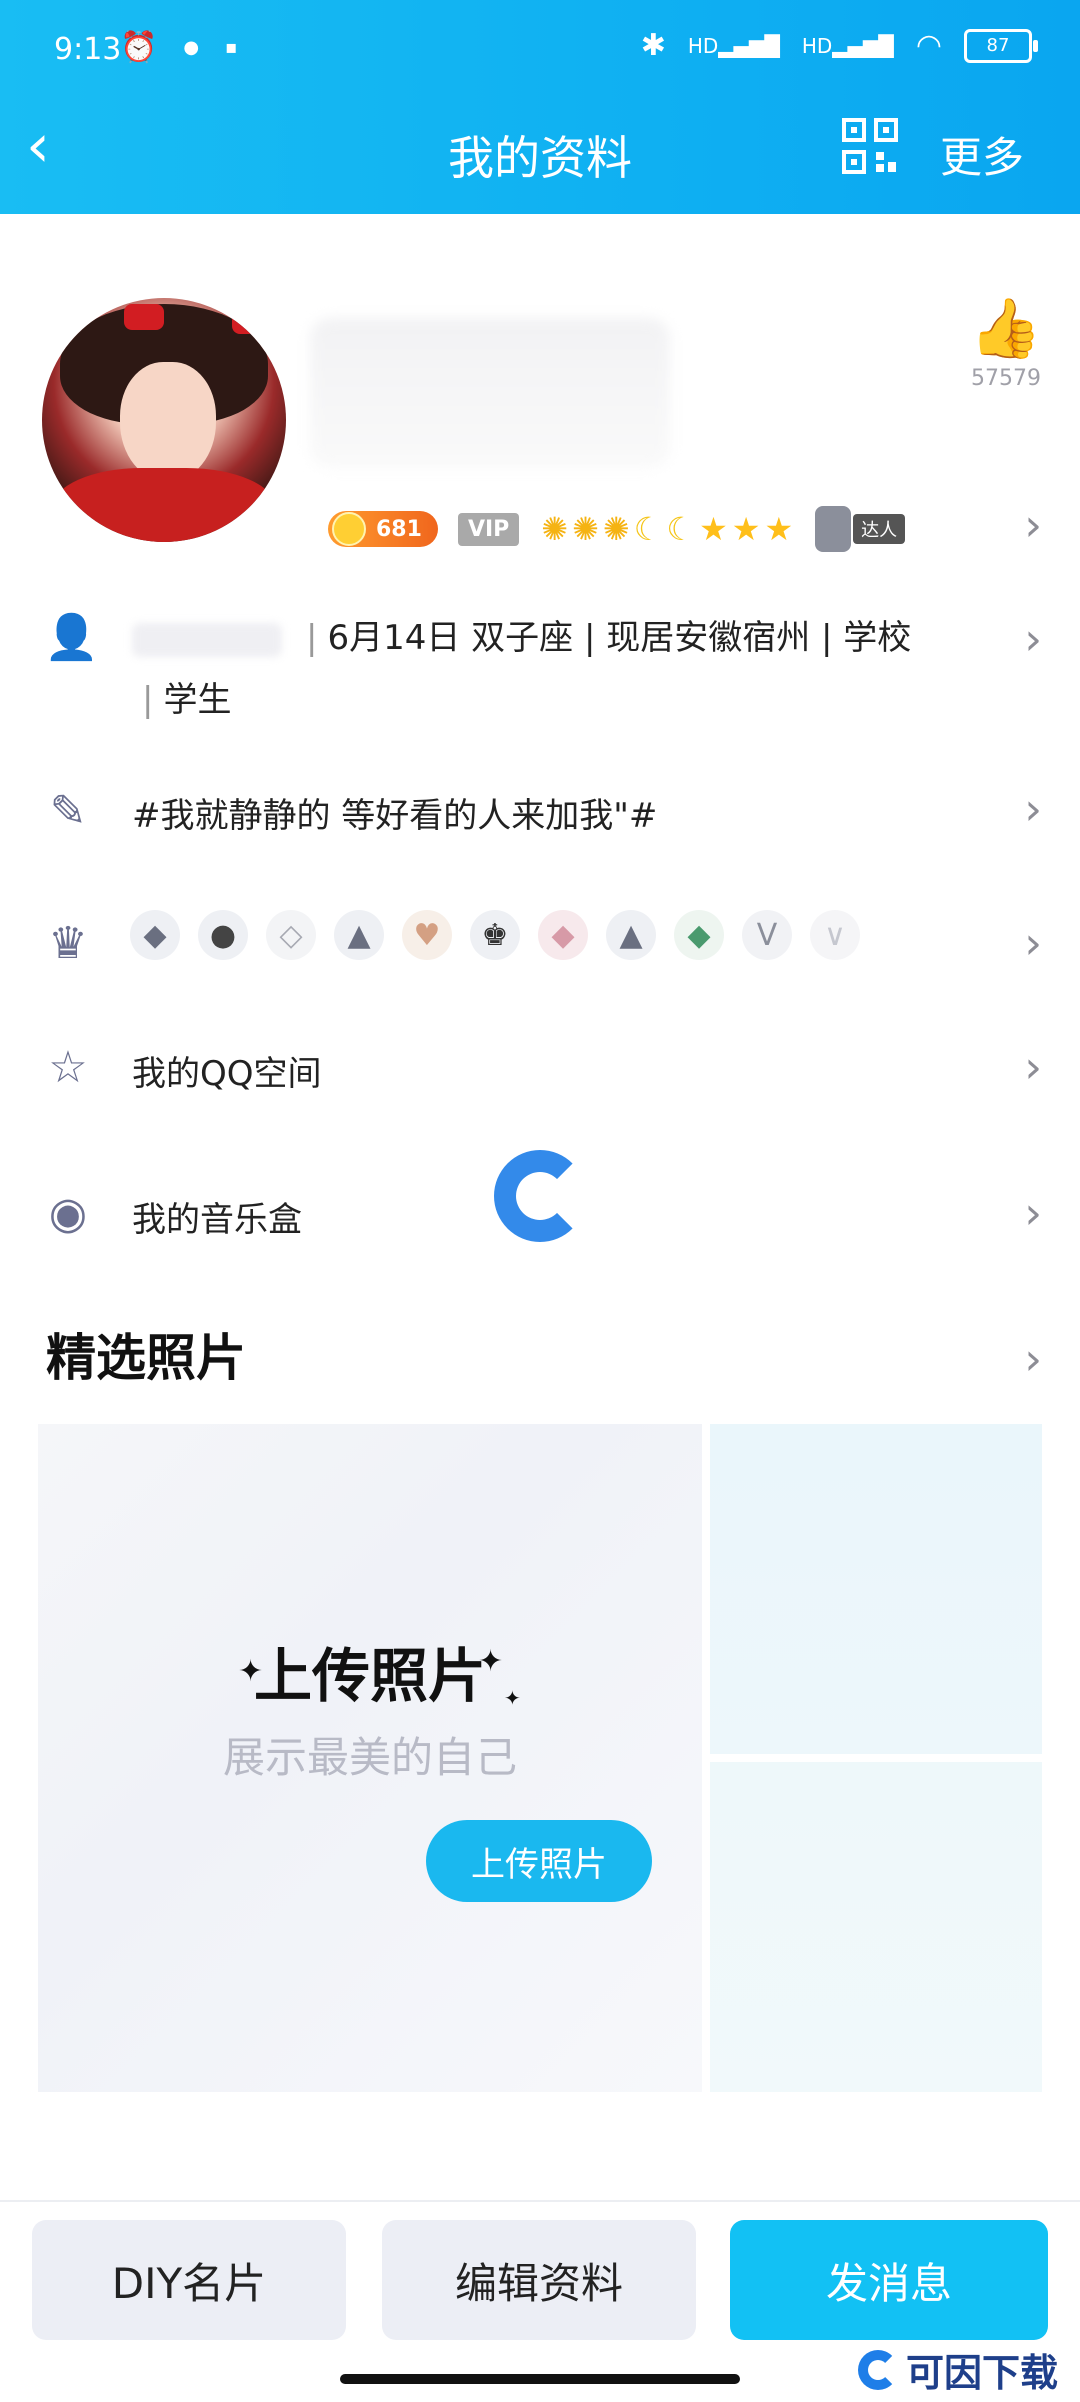  What do you see at coordinates (68, 811) in the screenshot?
I see `pencil-icon: ✎` at bounding box center [68, 811].